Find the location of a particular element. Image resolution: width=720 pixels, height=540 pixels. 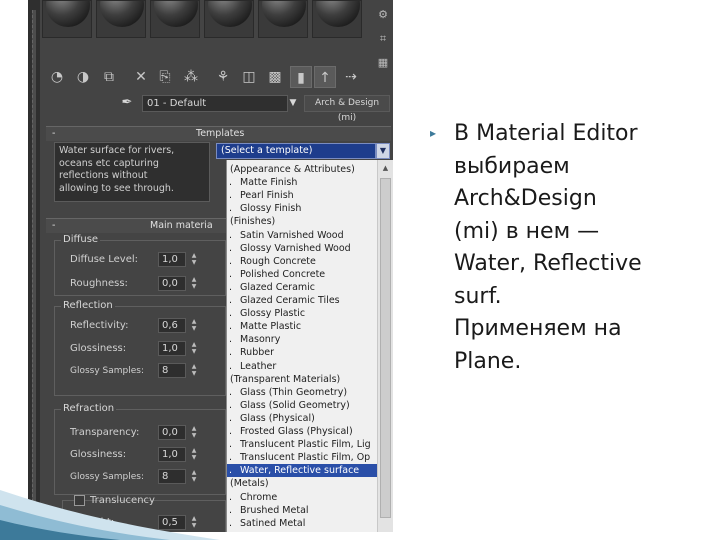

diffuse-level-spinner: 1,0 is located at coordinates (172, 259).